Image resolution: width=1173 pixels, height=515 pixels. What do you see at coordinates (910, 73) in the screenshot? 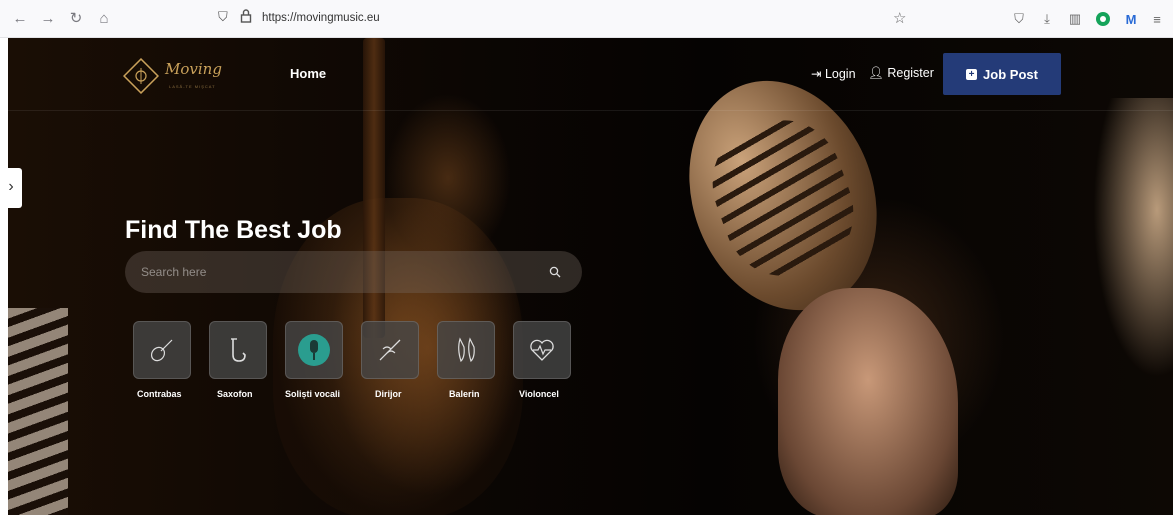
I see `register-label: Register` at bounding box center [910, 73].